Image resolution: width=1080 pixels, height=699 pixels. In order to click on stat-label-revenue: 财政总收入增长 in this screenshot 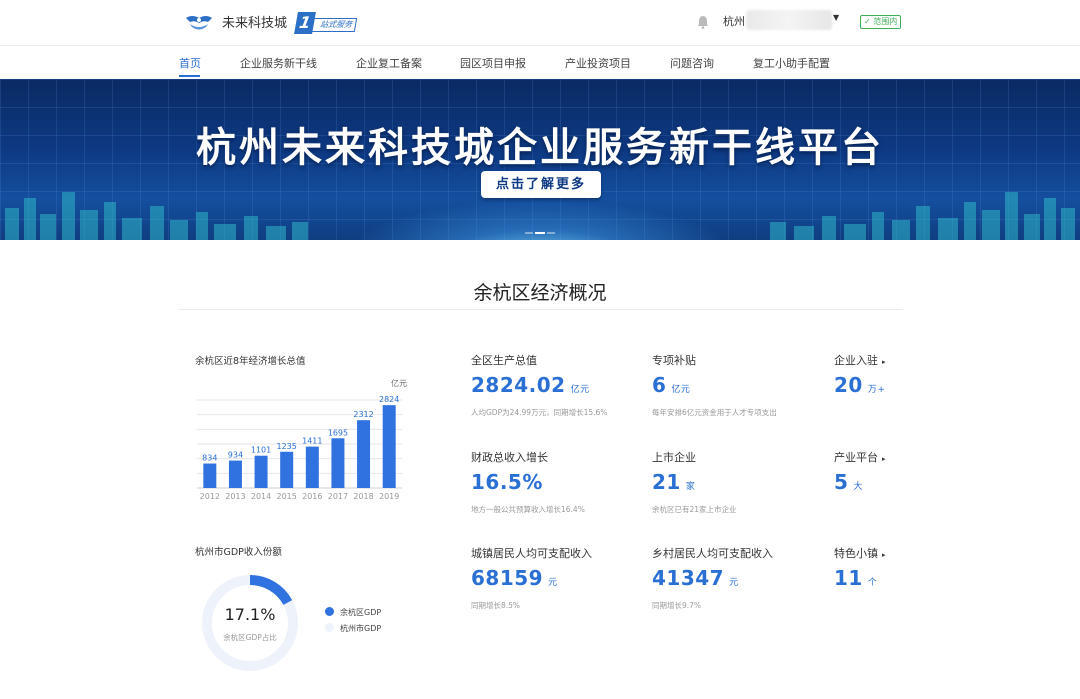, I will do `click(509, 457)`.